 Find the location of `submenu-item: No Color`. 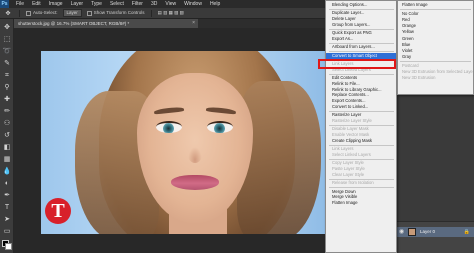

submenu-item: No Color is located at coordinates (435, 14).